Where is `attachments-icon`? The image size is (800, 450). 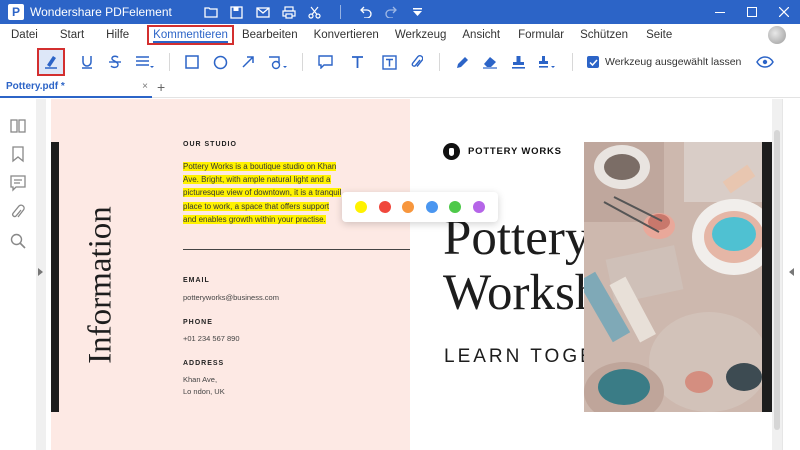 attachments-icon is located at coordinates (18, 212).